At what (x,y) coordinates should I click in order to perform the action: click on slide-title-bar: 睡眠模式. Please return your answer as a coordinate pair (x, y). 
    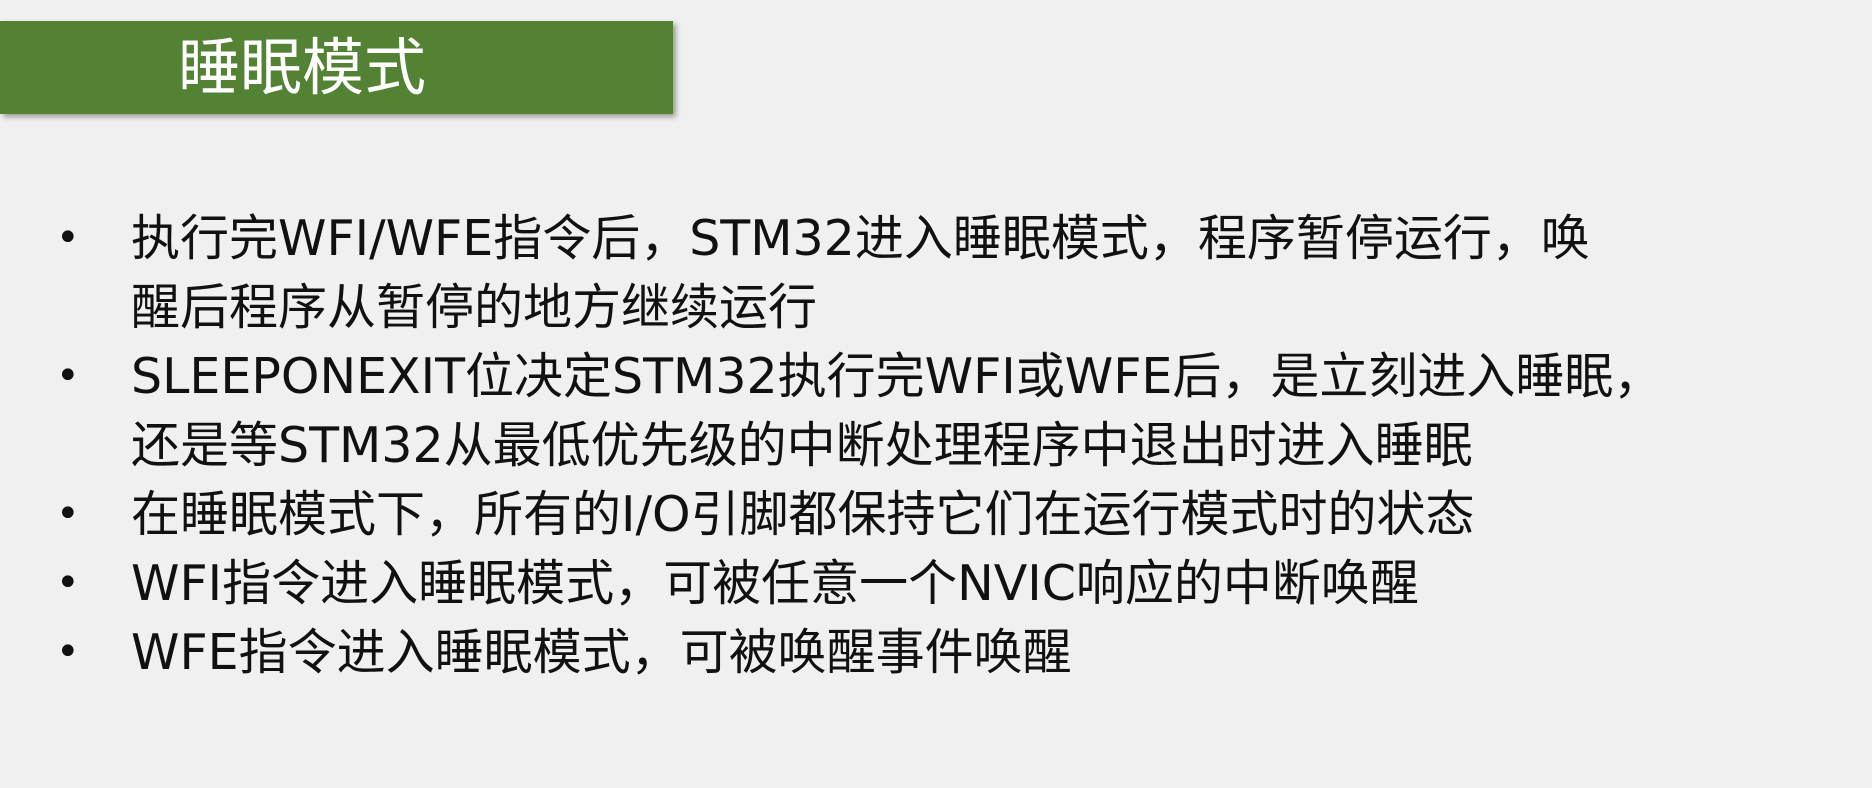
    Looking at the image, I should click on (336, 67).